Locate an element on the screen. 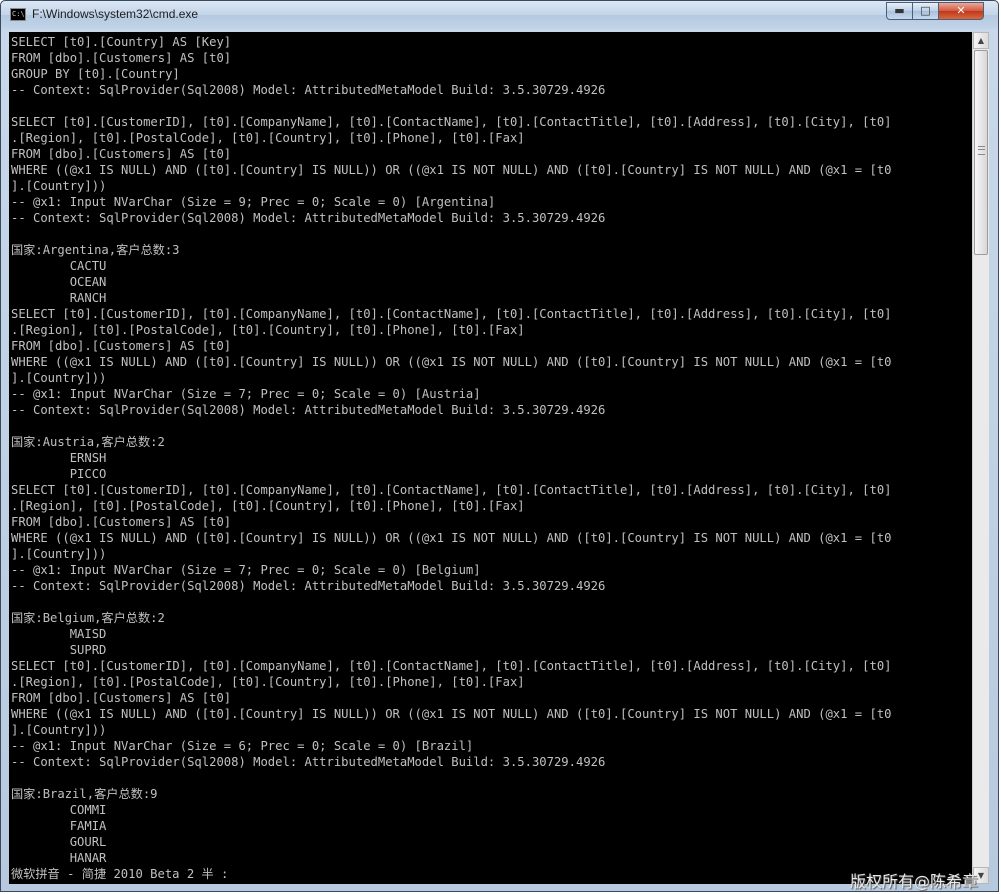  grip-icon is located at coordinates (981, 150).